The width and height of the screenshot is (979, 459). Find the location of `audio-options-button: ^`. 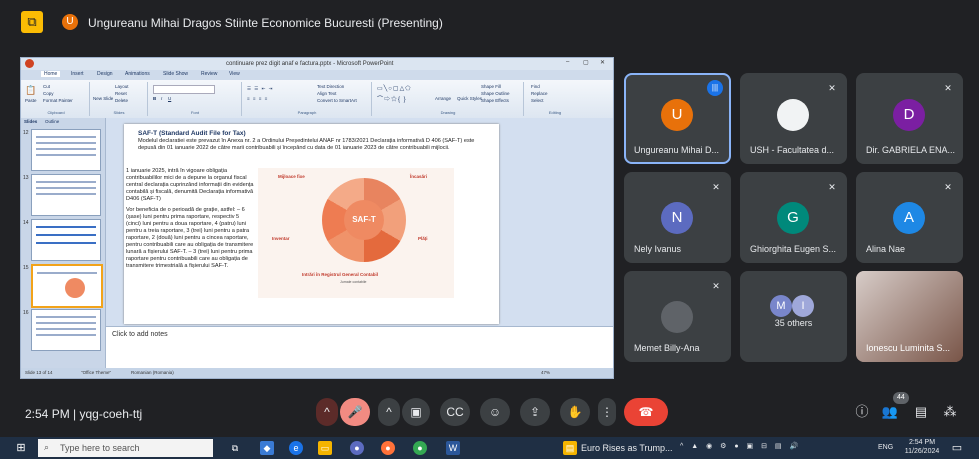

audio-options-button: ^ is located at coordinates (327, 412).